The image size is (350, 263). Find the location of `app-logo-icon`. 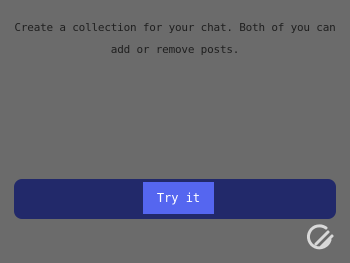

app-logo-icon is located at coordinates (320, 237).